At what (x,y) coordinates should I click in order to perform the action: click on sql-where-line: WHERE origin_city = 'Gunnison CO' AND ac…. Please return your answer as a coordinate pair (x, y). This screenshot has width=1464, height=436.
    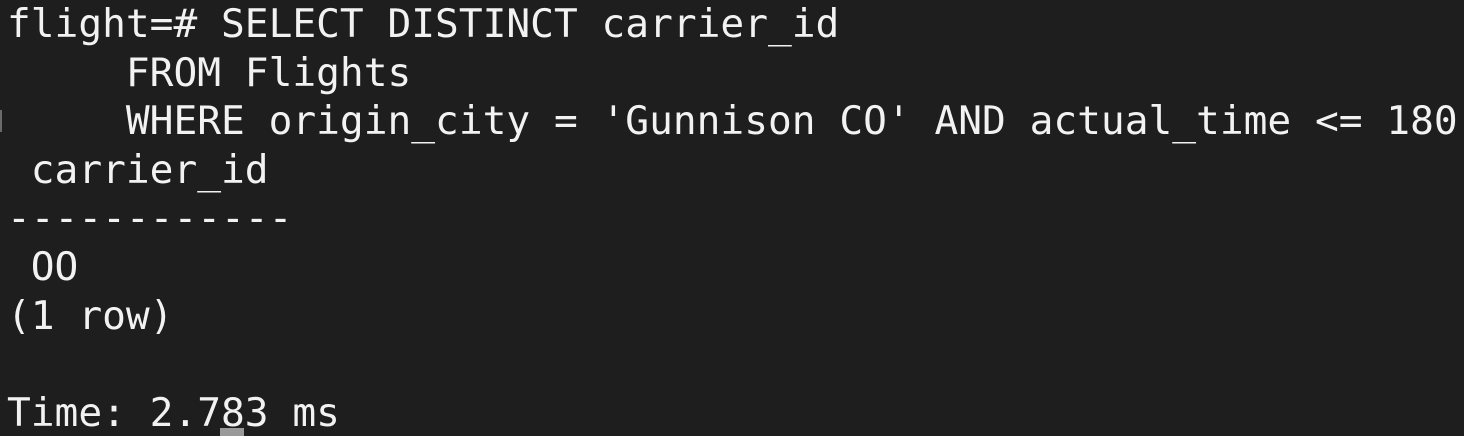
    Looking at the image, I should click on (732, 121).